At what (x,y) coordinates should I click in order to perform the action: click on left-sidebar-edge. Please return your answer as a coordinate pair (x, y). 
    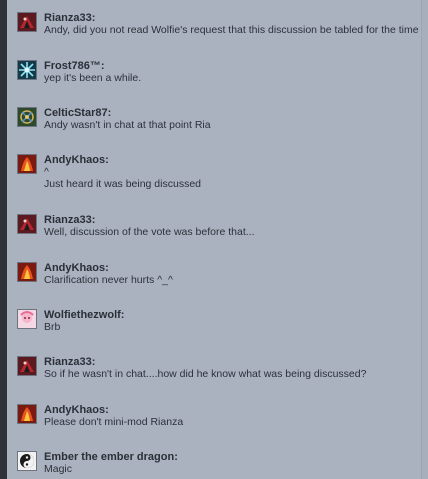
    Looking at the image, I should click on (3, 239).